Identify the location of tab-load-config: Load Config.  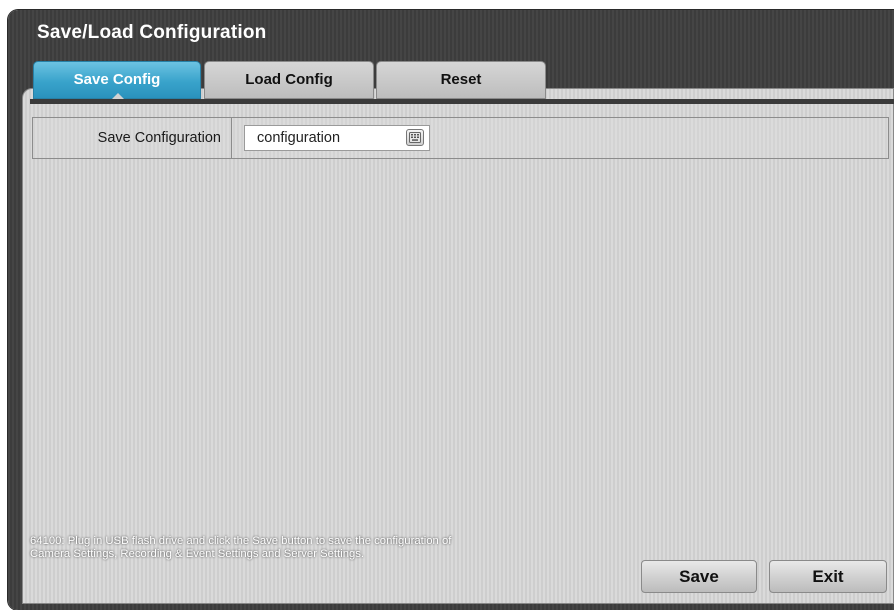
(289, 80).